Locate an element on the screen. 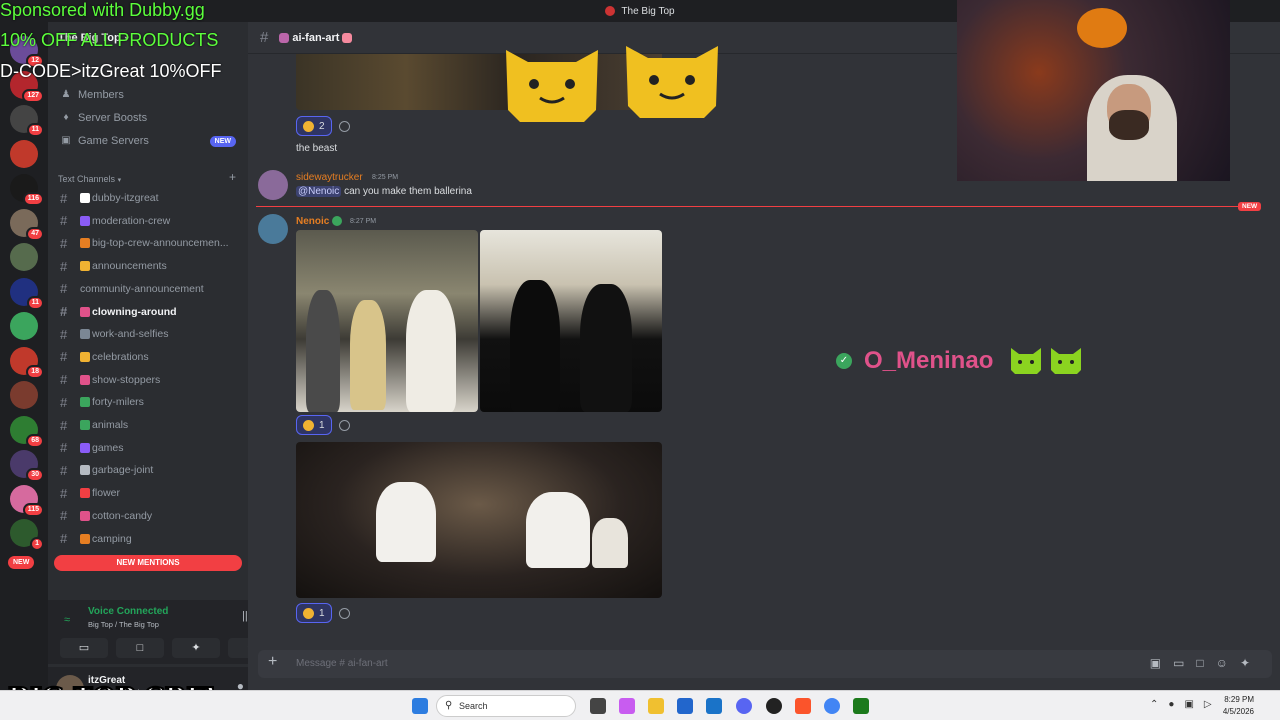 Image resolution: width=1280 pixels, height=720 pixels. channel-item: # clowning-around is located at coordinates (148, 312).